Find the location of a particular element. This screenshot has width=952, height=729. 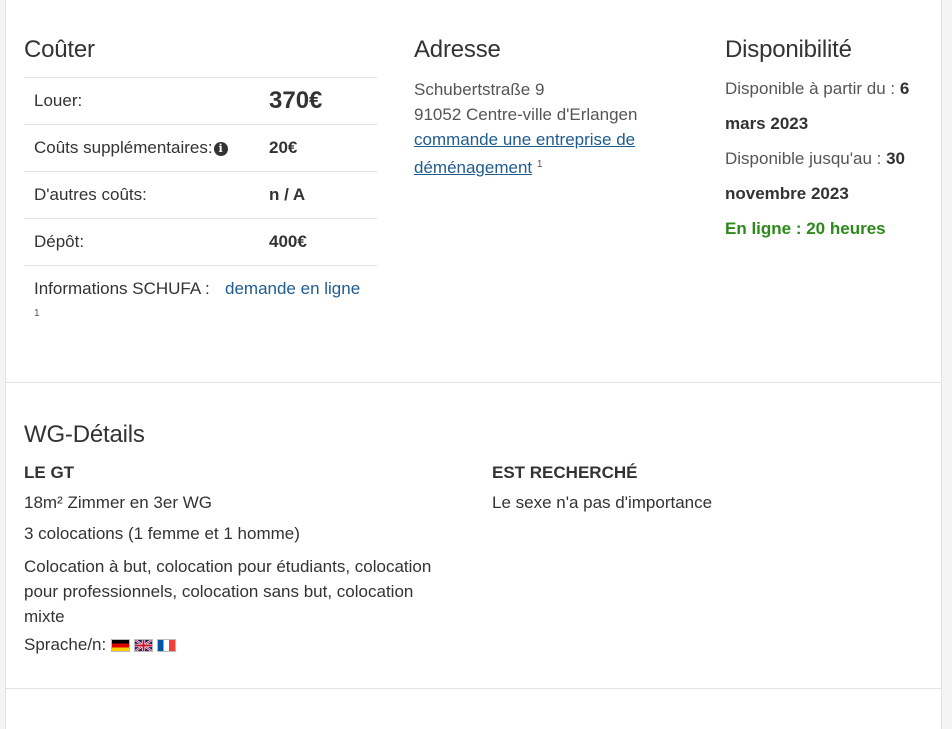

availability-heading: Disponibilité is located at coordinates (788, 49).